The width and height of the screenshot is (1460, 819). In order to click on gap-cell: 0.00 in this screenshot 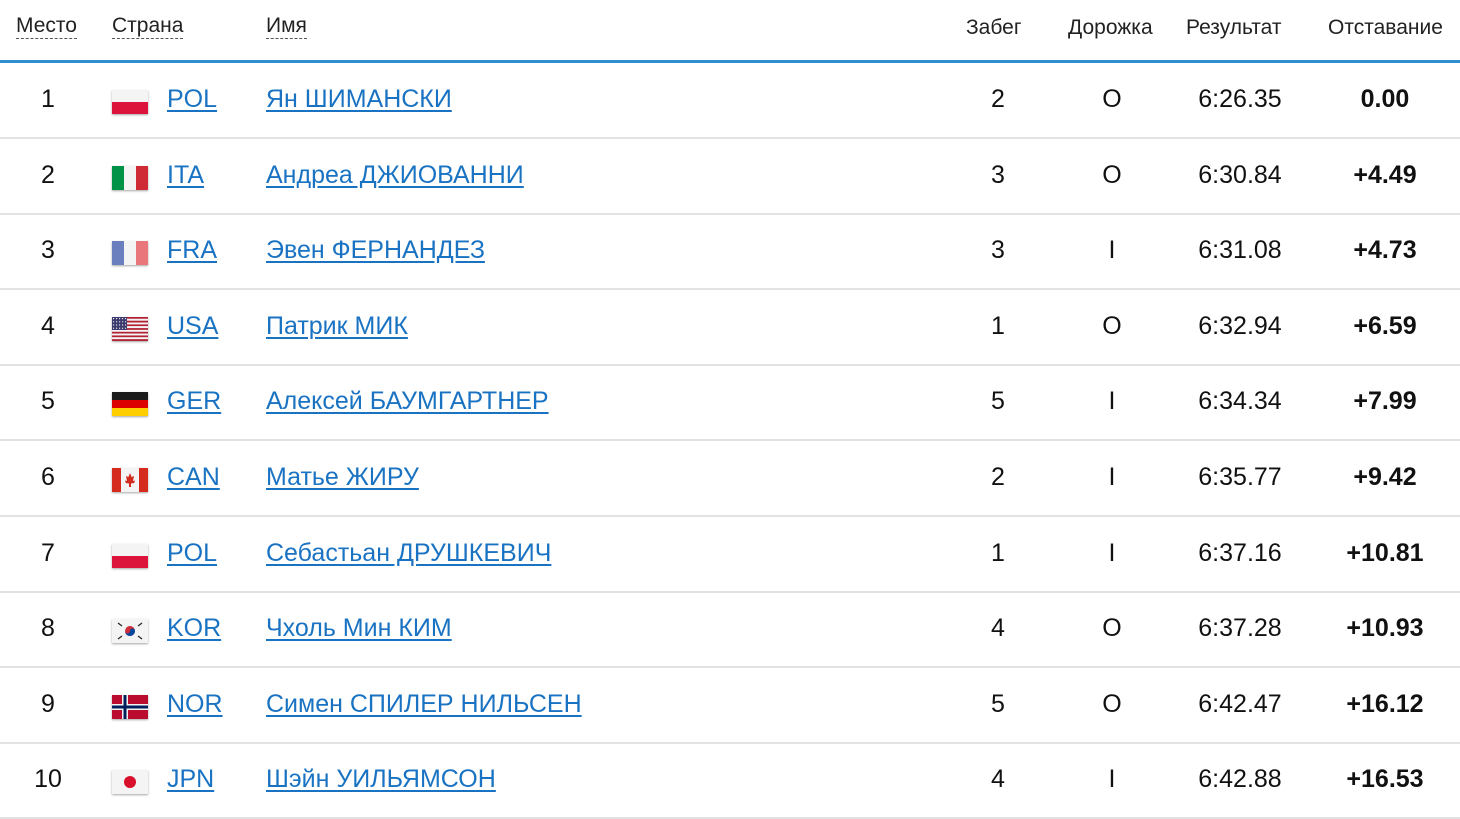, I will do `click(1385, 99)`.